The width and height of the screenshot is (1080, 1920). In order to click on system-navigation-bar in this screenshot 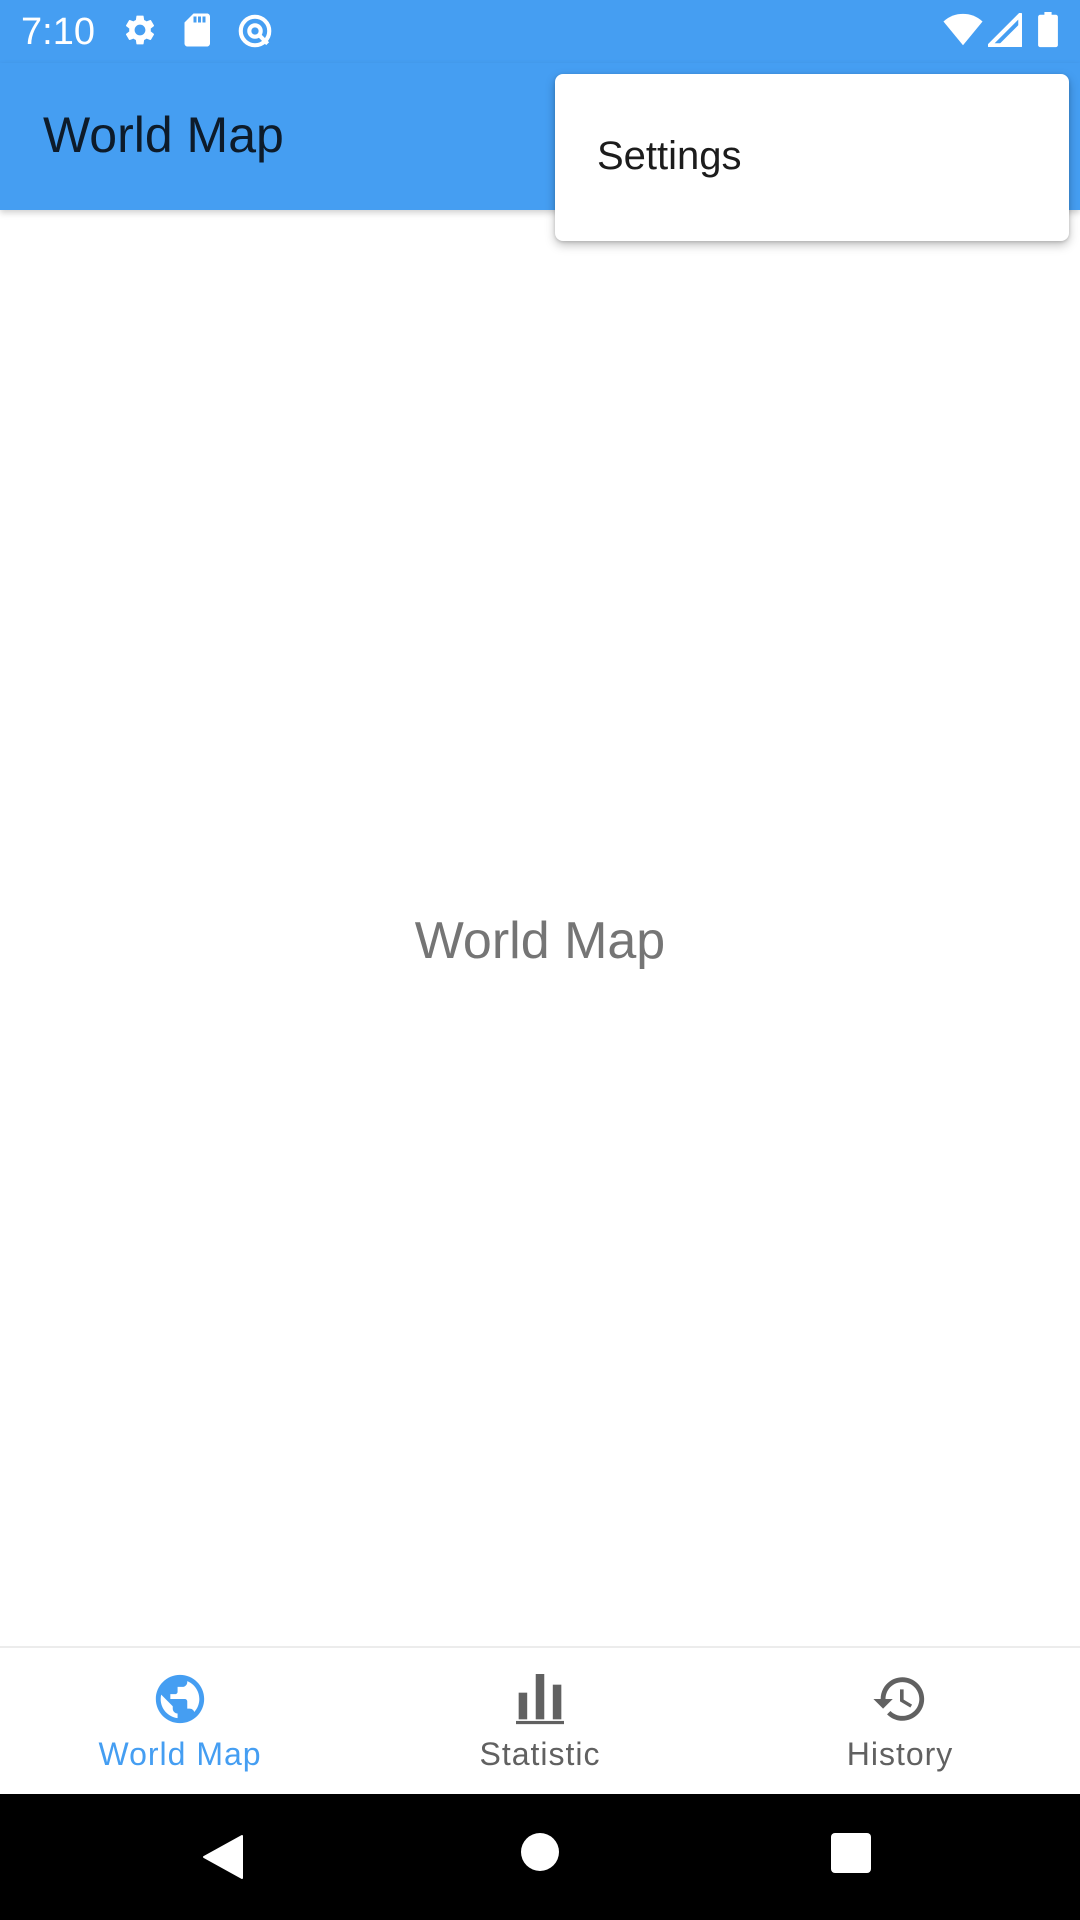, I will do `click(540, 1857)`.